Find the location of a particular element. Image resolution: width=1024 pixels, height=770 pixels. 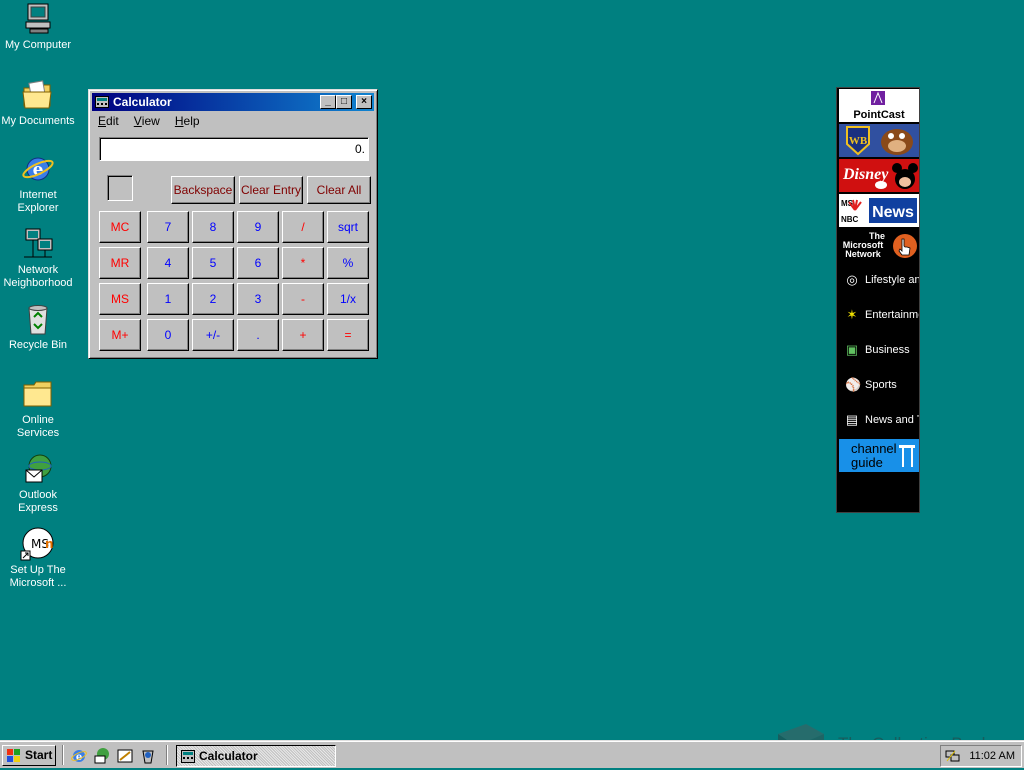

digit-1-button: 1 is located at coordinates (168, 299).